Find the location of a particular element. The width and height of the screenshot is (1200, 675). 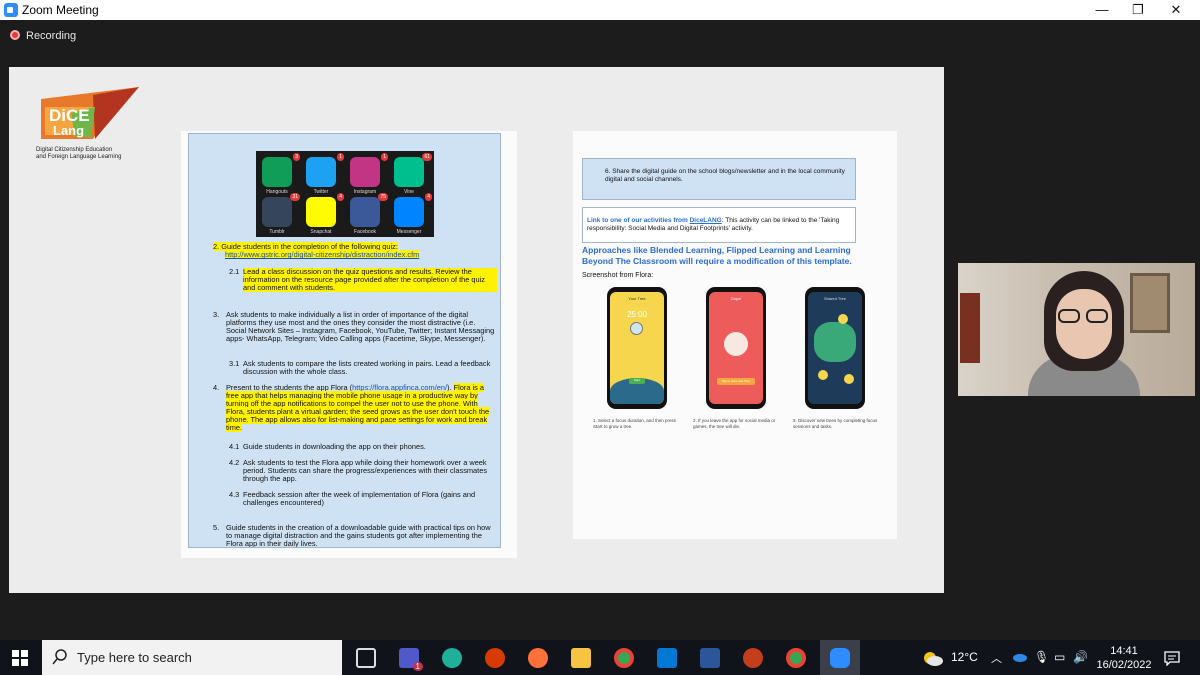

close-button: ✕ is located at coordinates (1176, 10).